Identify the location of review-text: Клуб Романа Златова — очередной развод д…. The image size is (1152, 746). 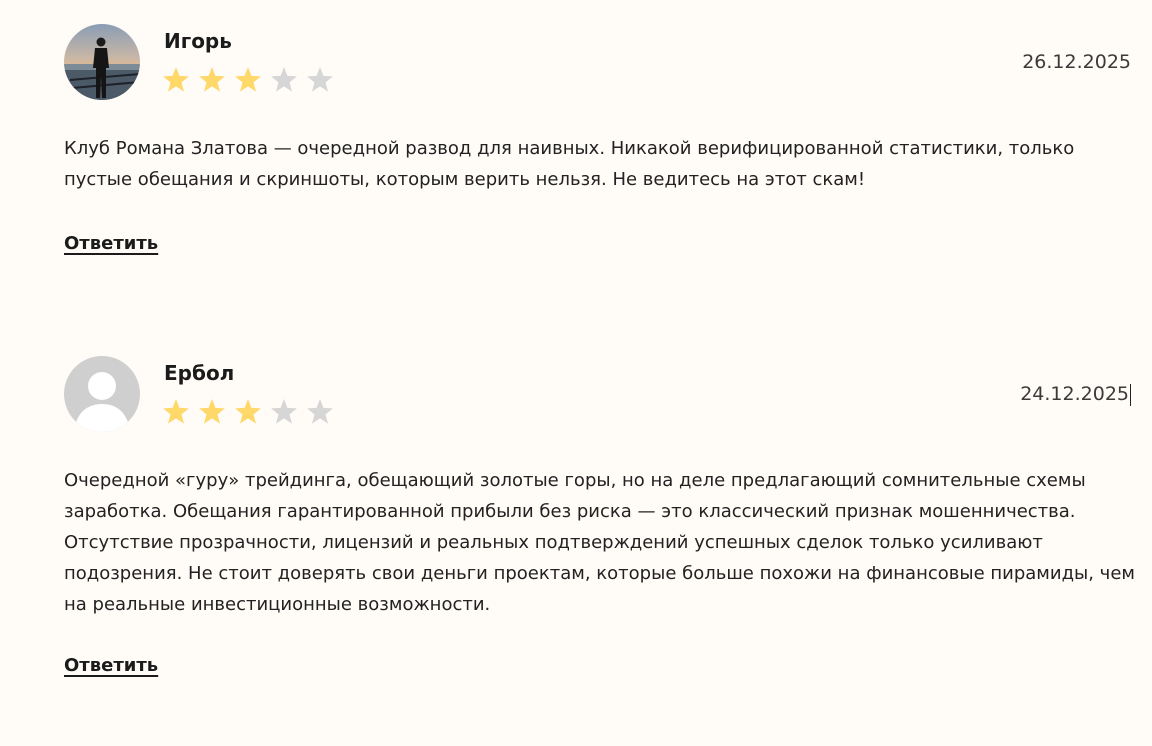
(569, 164).